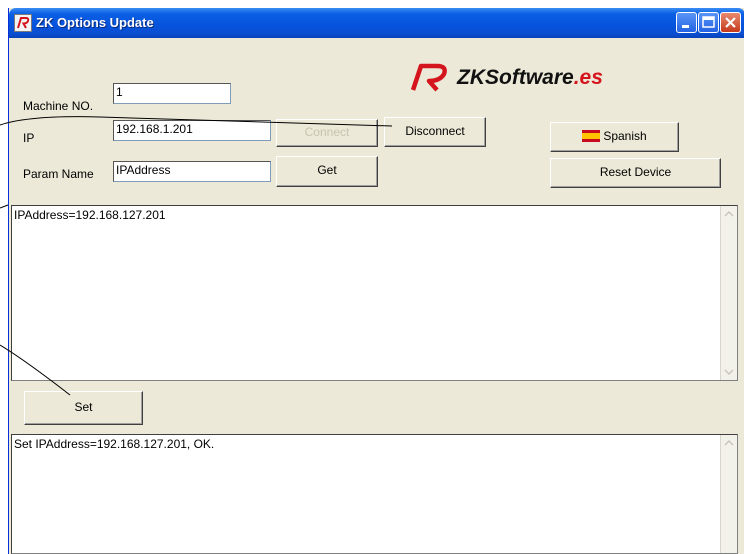 The height and width of the screenshot is (554, 744). Describe the element at coordinates (686, 22) in the screenshot. I see `minimize-button` at that location.